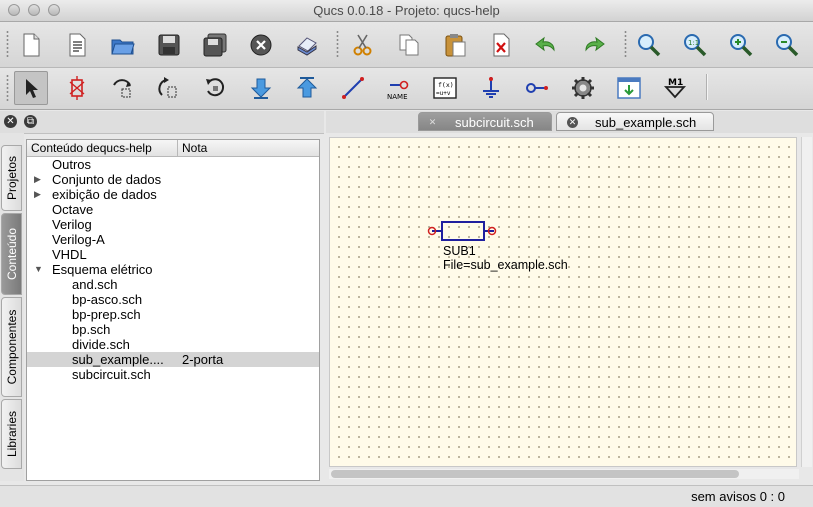 The height and width of the screenshot is (507, 813). What do you see at coordinates (173, 224) in the screenshot?
I see `tree-item: Verilog` at bounding box center [173, 224].